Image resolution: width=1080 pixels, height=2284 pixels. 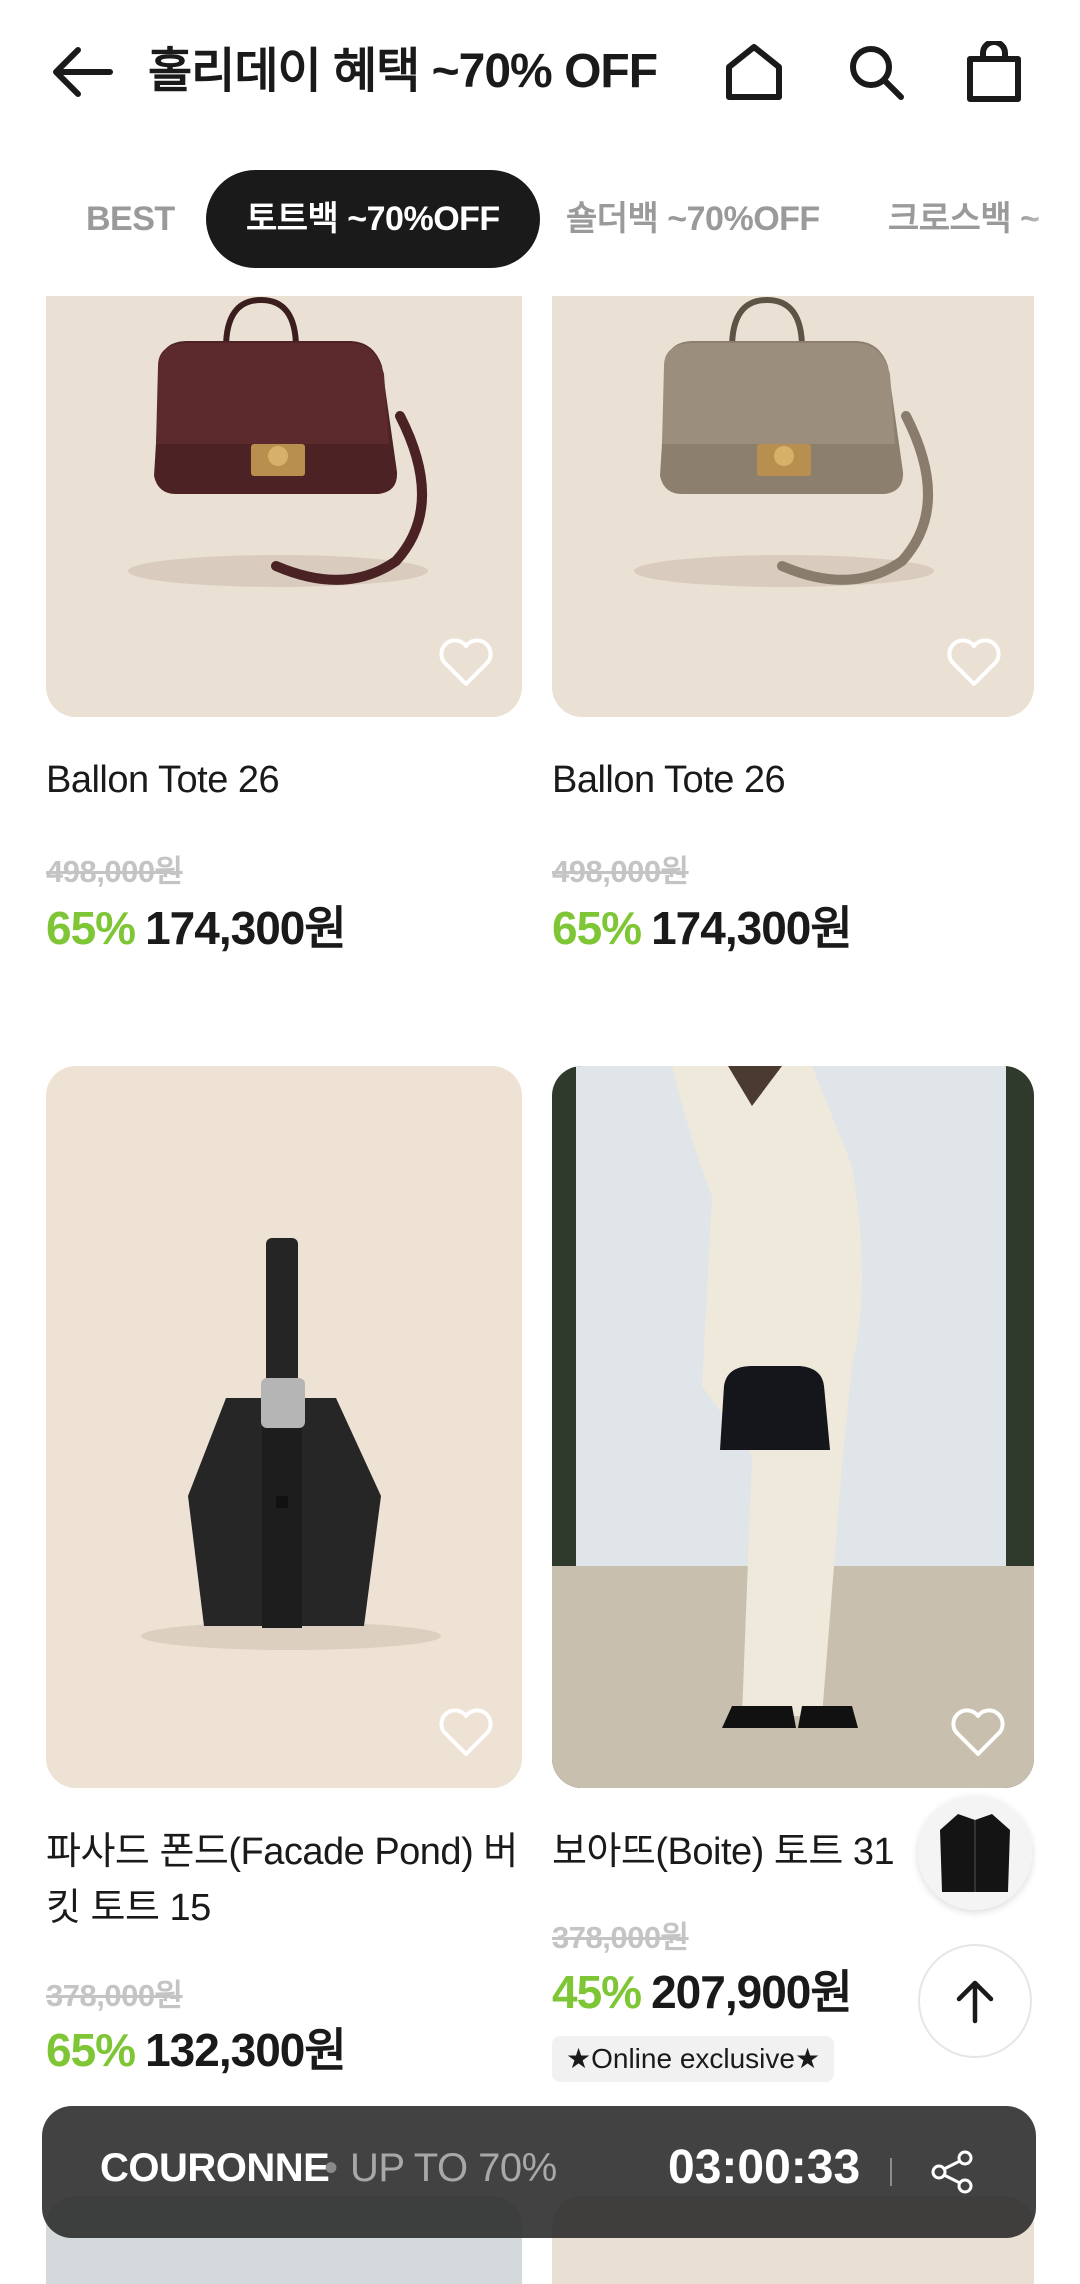 I want to click on top-app-bar: 홀리데이 혜택 ~70% OFF, so click(x=540, y=72).